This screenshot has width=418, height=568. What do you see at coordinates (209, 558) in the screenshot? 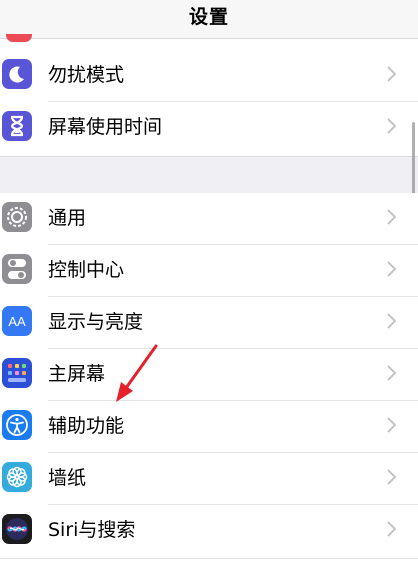
I see `row-separator` at bounding box center [209, 558].